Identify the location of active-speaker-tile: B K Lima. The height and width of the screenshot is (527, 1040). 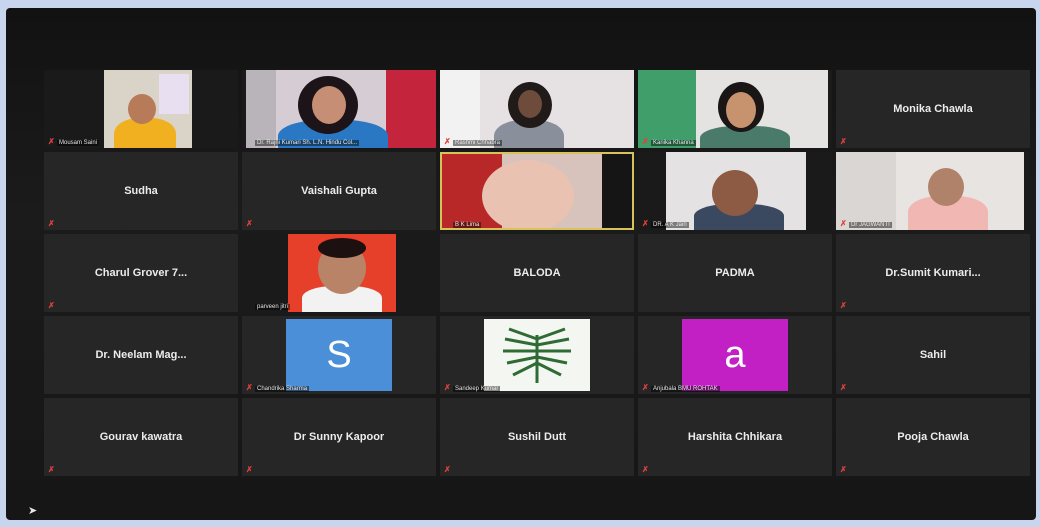
(537, 191).